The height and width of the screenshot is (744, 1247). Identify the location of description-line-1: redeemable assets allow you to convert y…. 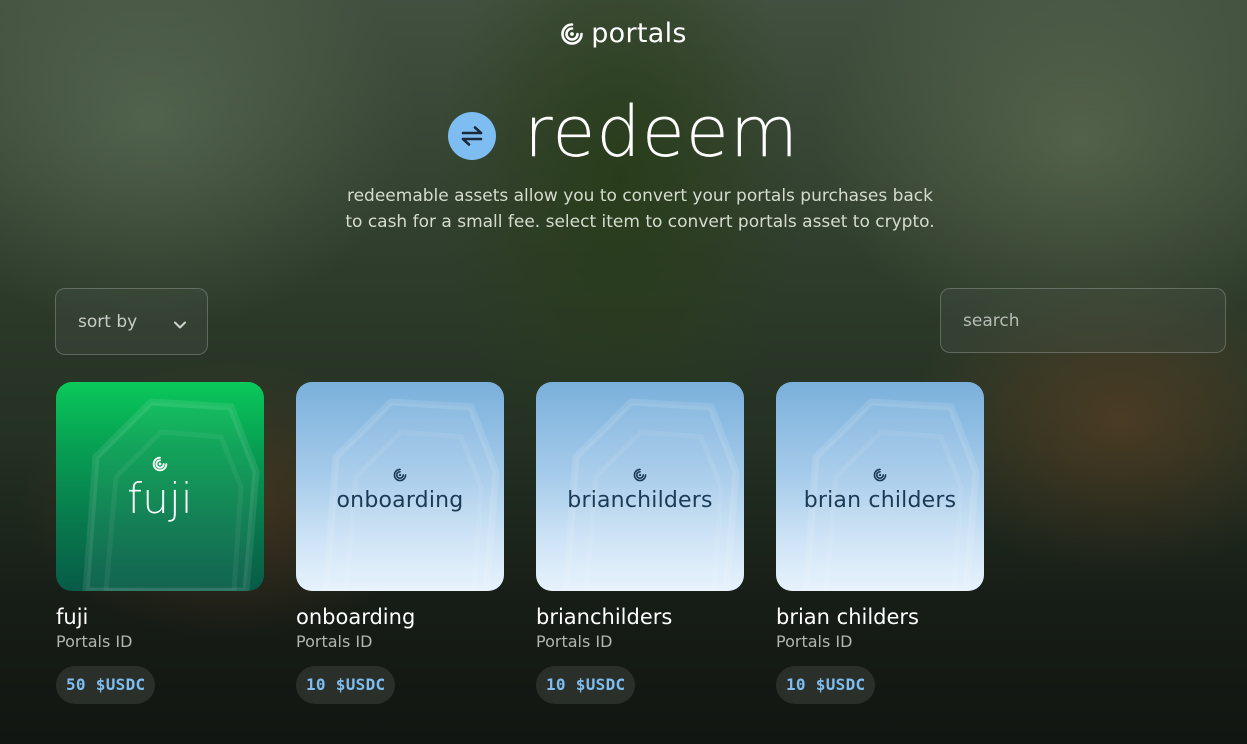
(639, 196).